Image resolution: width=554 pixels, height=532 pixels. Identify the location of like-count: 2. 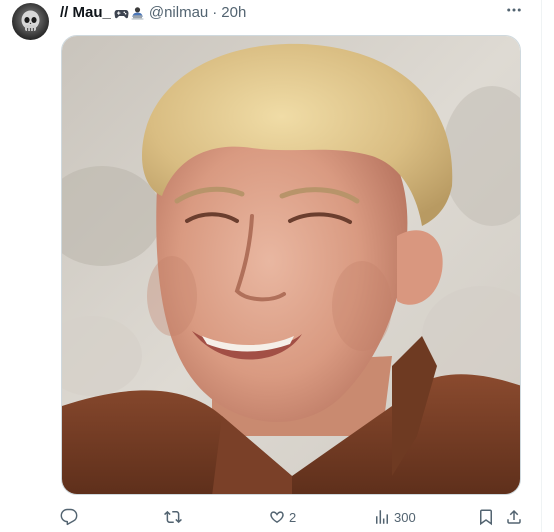
(293, 517).